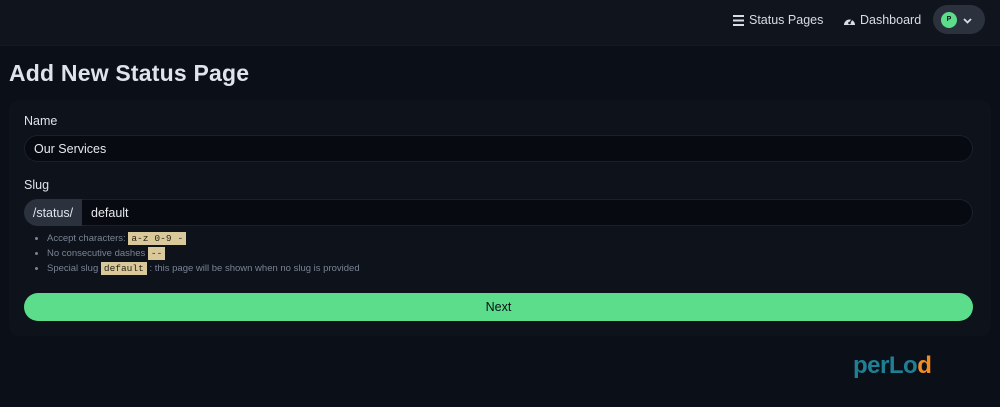 This screenshot has height=407, width=1000. Describe the element at coordinates (924, 365) in the screenshot. I see `logo-part: d` at that location.